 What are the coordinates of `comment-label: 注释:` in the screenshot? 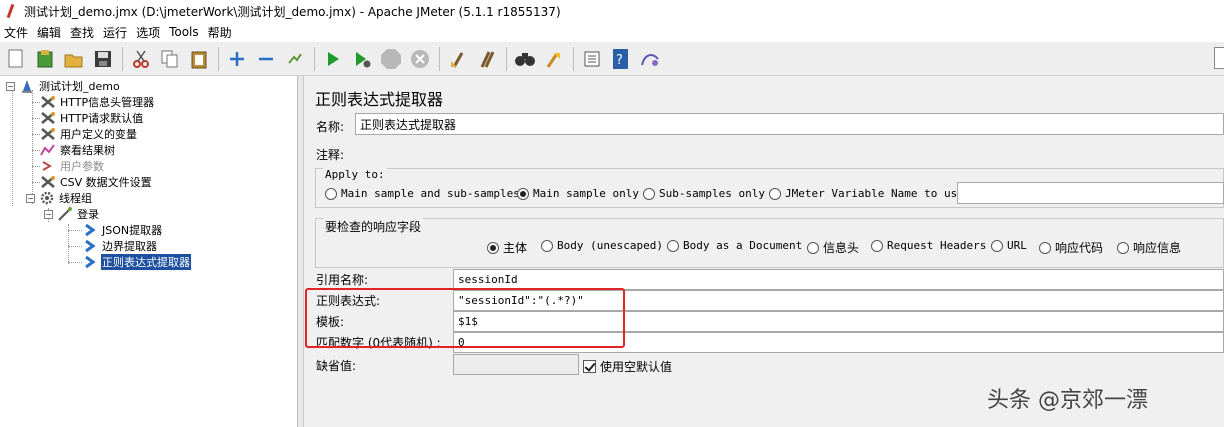 It's located at (330, 155).